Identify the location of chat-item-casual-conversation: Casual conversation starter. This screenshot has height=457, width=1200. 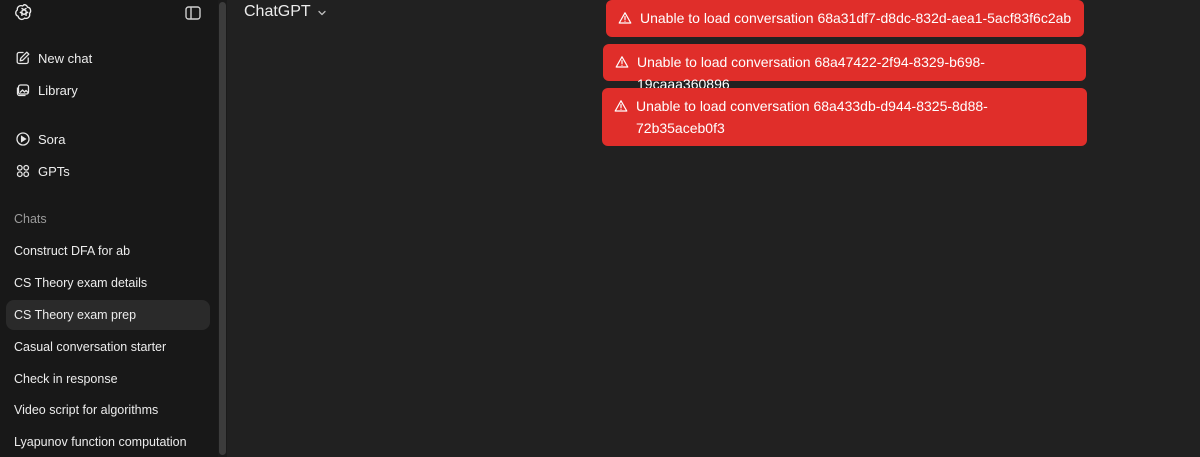
(108, 347).